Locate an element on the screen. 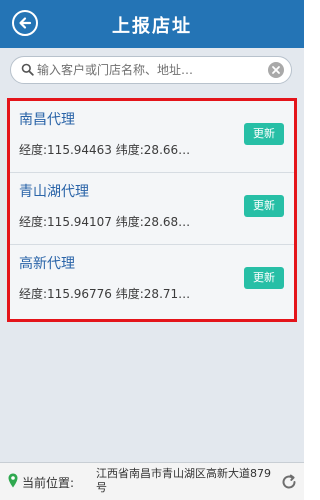 Image resolution: width=320 pixels, height=500 pixels. close-icon is located at coordinates (276, 70).